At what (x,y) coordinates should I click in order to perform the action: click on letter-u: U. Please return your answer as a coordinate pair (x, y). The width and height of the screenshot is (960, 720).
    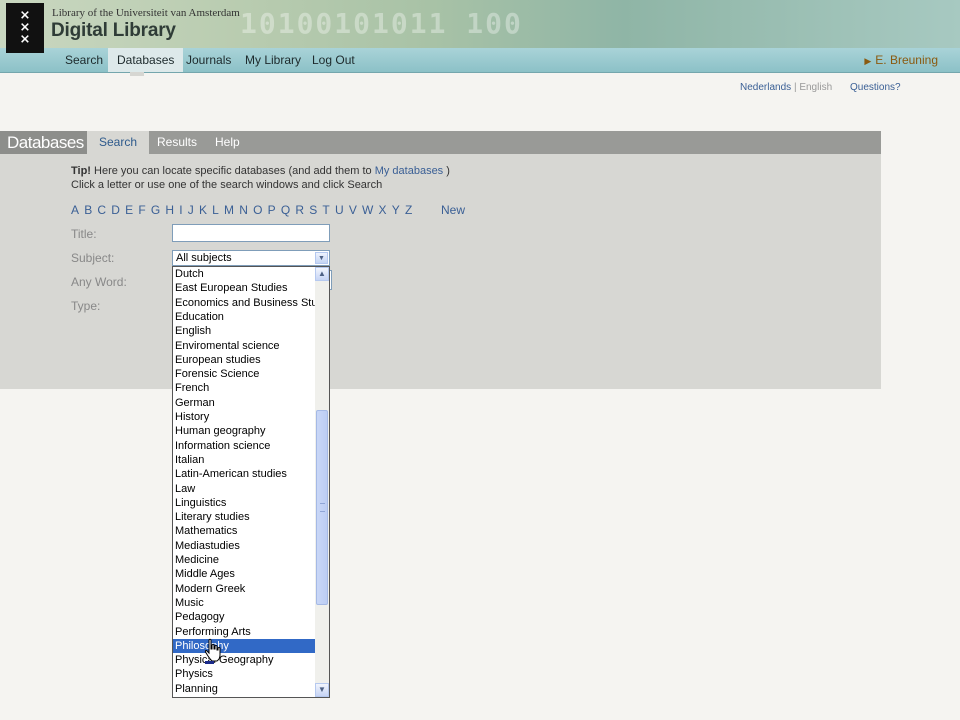
    Looking at the image, I should click on (339, 210).